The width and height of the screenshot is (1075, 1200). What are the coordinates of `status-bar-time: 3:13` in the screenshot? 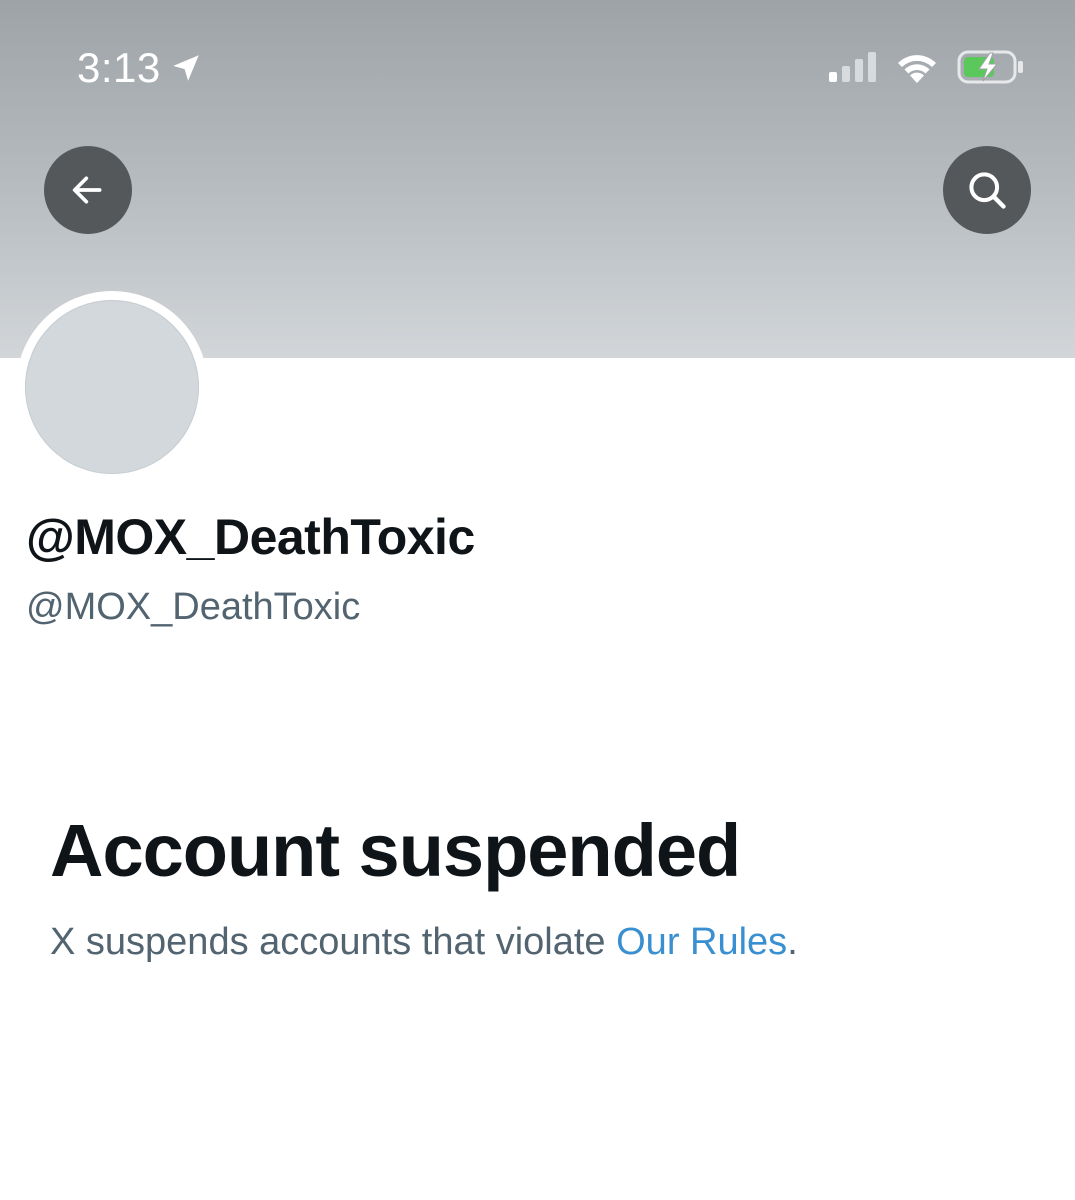 It's located at (140, 68).